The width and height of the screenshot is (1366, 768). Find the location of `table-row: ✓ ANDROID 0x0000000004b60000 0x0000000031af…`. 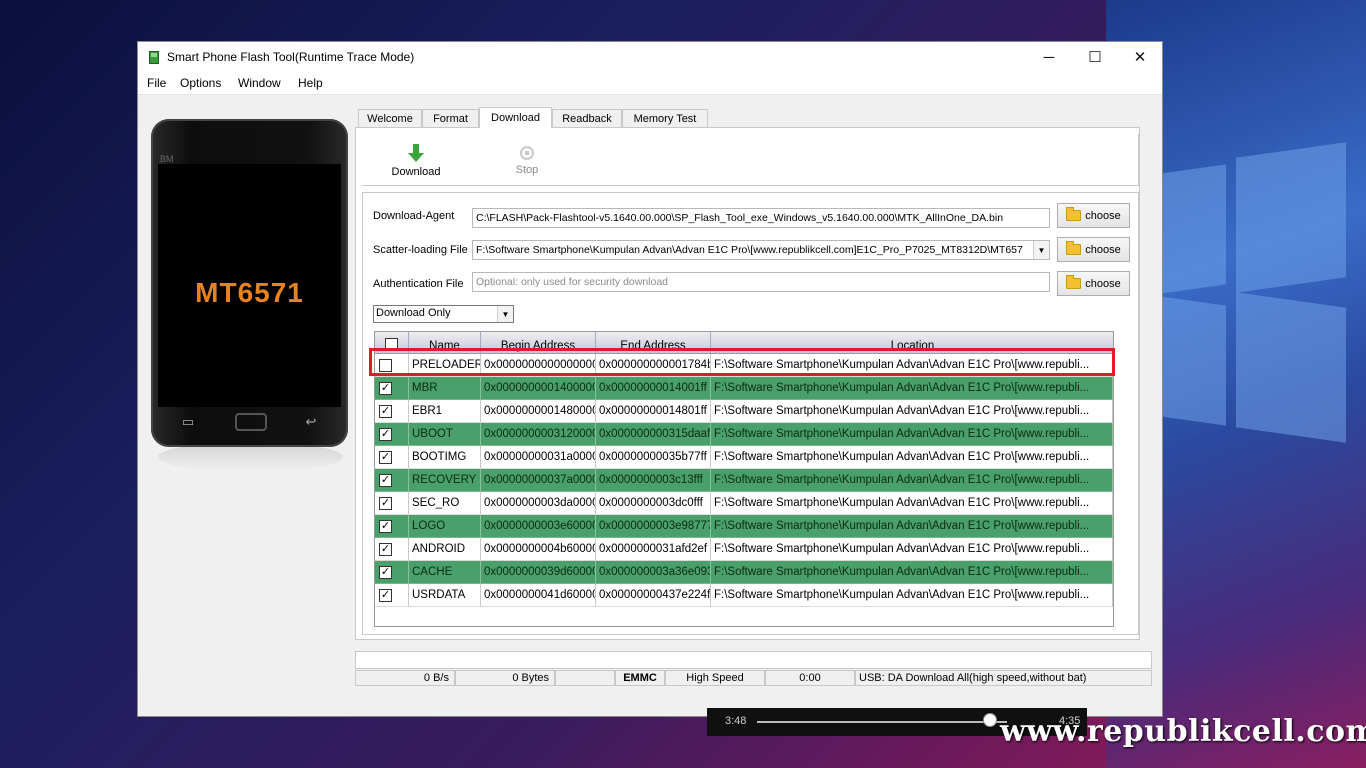

table-row: ✓ ANDROID 0x0000000004b60000 0x0000000031af… is located at coordinates (744, 549).